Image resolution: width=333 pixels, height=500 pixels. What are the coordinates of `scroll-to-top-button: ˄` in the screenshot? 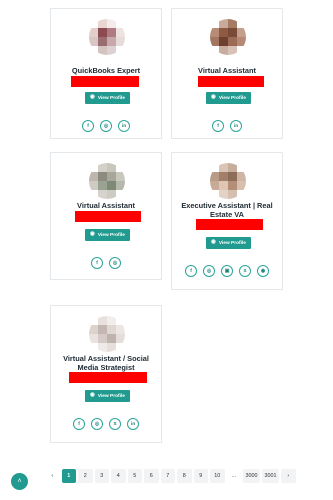 It's located at (19, 481).